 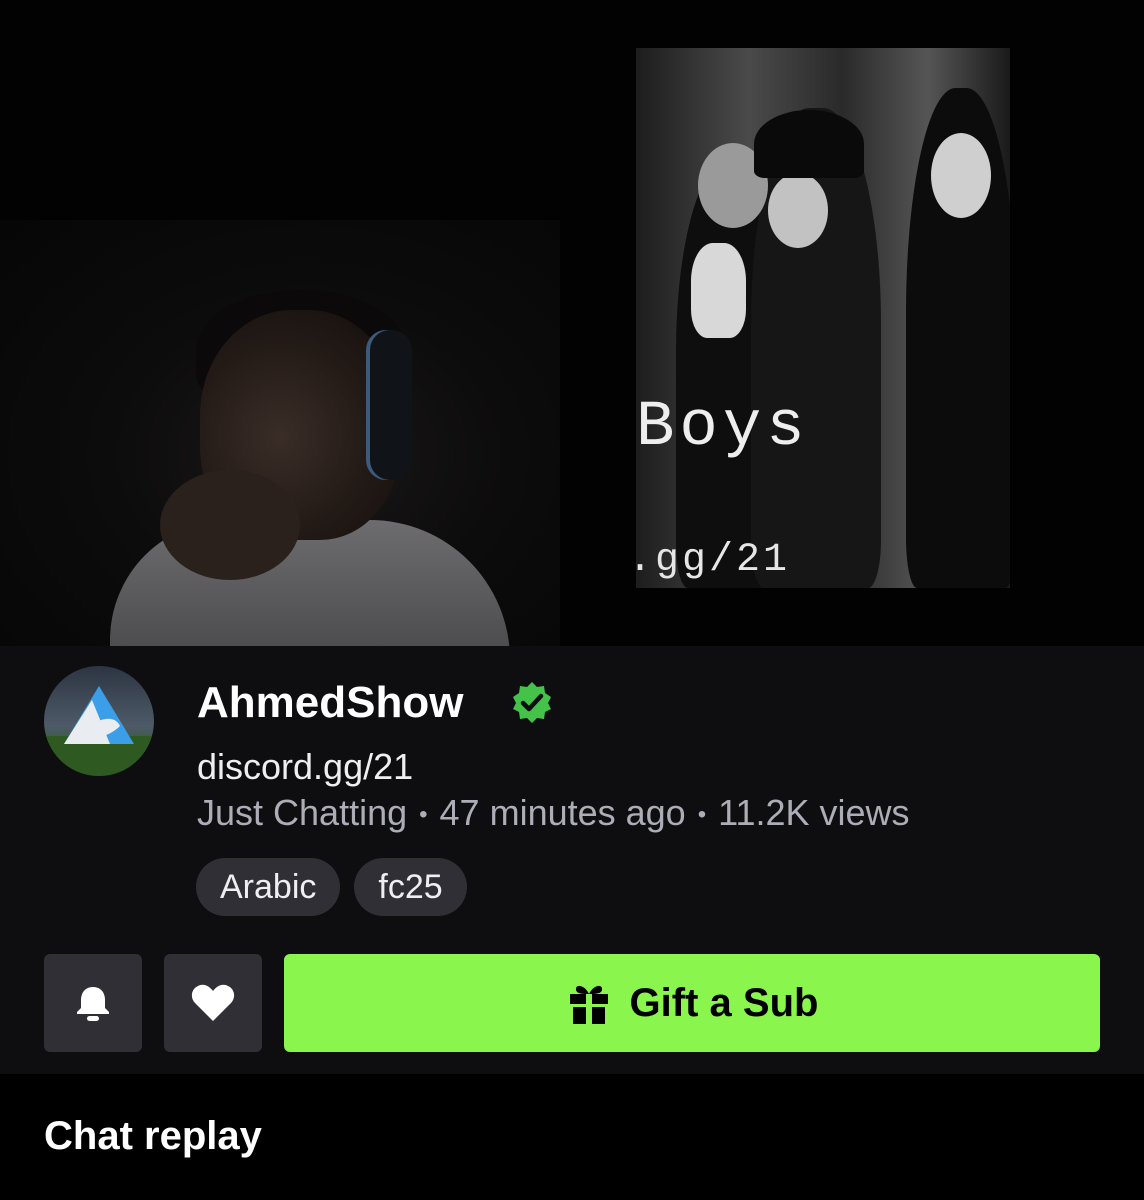 I want to click on gift-a-sub-label: Gift a Sub, so click(x=724, y=1002).